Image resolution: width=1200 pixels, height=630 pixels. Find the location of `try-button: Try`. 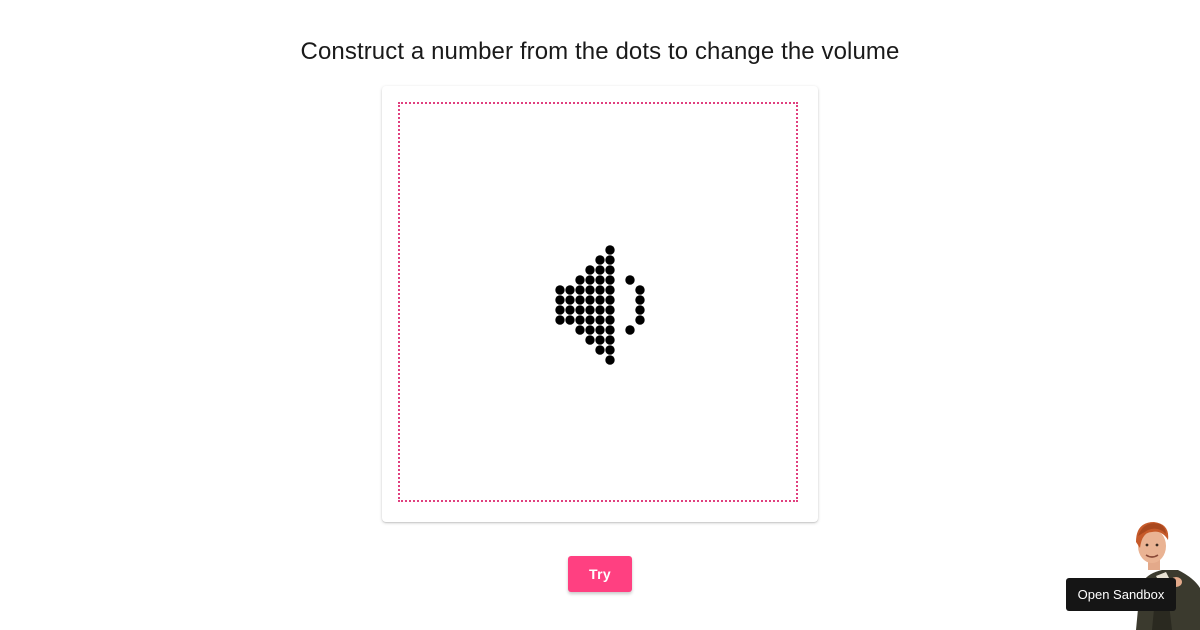

try-button: Try is located at coordinates (600, 574).